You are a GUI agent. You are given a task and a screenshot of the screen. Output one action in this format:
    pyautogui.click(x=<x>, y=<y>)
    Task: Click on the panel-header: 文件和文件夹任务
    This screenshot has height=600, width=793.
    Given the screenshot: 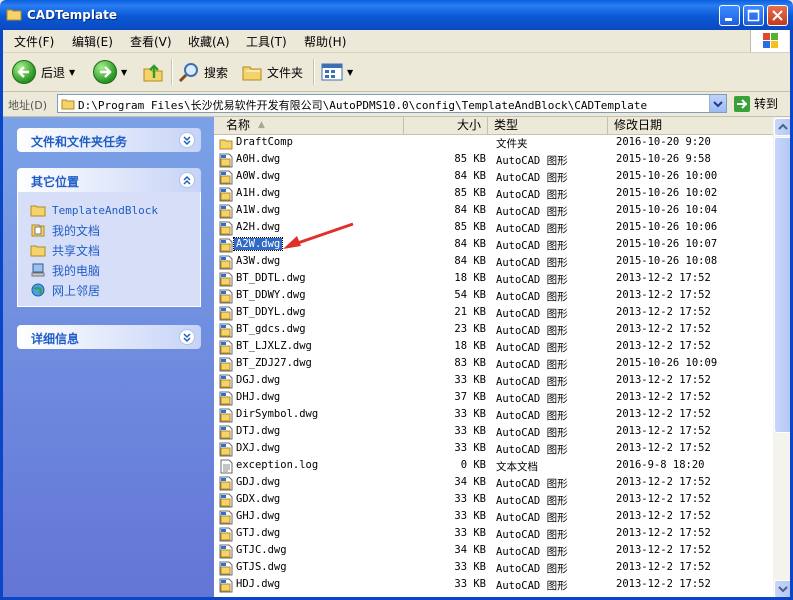 What is the action you would take?
    pyautogui.click(x=109, y=140)
    